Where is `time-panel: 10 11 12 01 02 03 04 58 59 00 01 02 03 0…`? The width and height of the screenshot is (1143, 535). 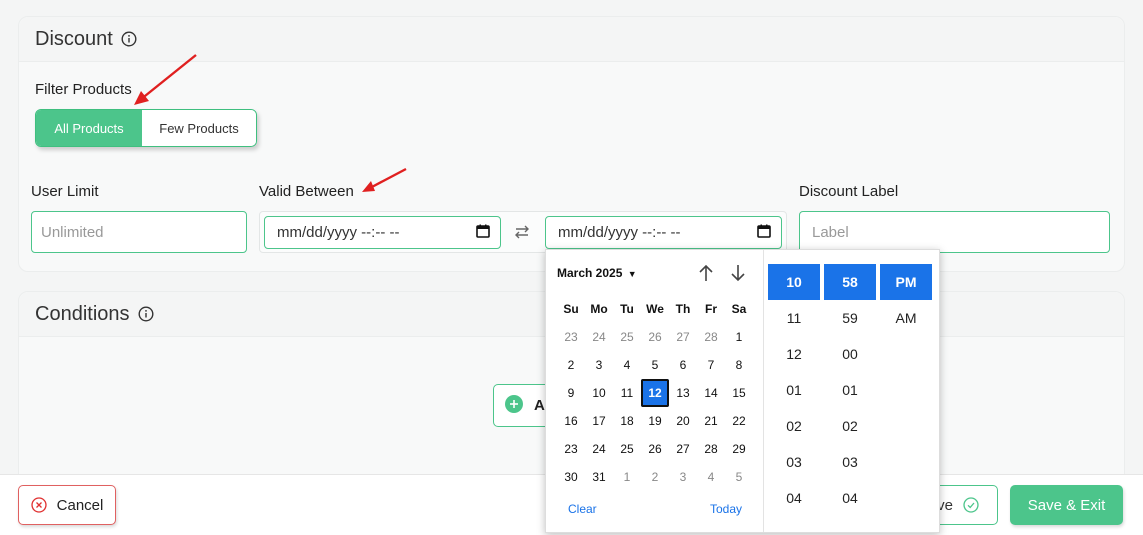 time-panel: 10 11 12 01 02 03 04 58 59 00 01 02 03 0… is located at coordinates (851, 391).